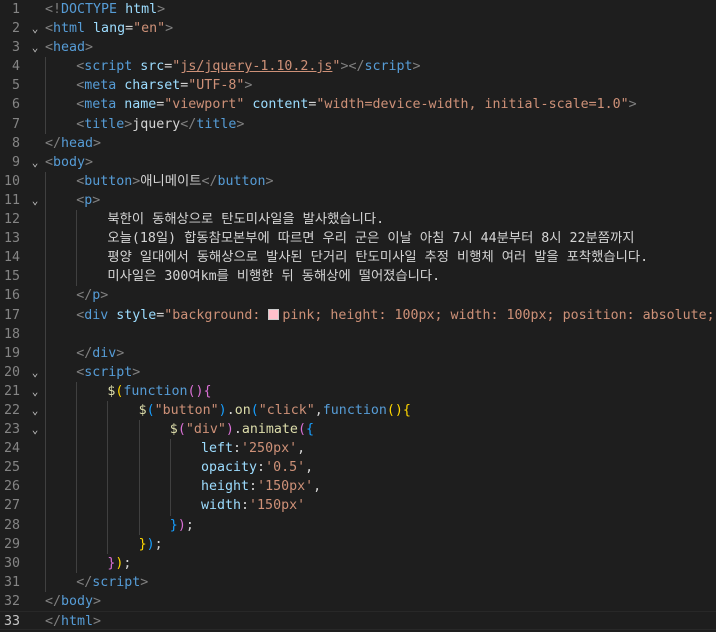  Describe the element at coordinates (156, 124) in the screenshot. I see `code-token: jquery` at that location.